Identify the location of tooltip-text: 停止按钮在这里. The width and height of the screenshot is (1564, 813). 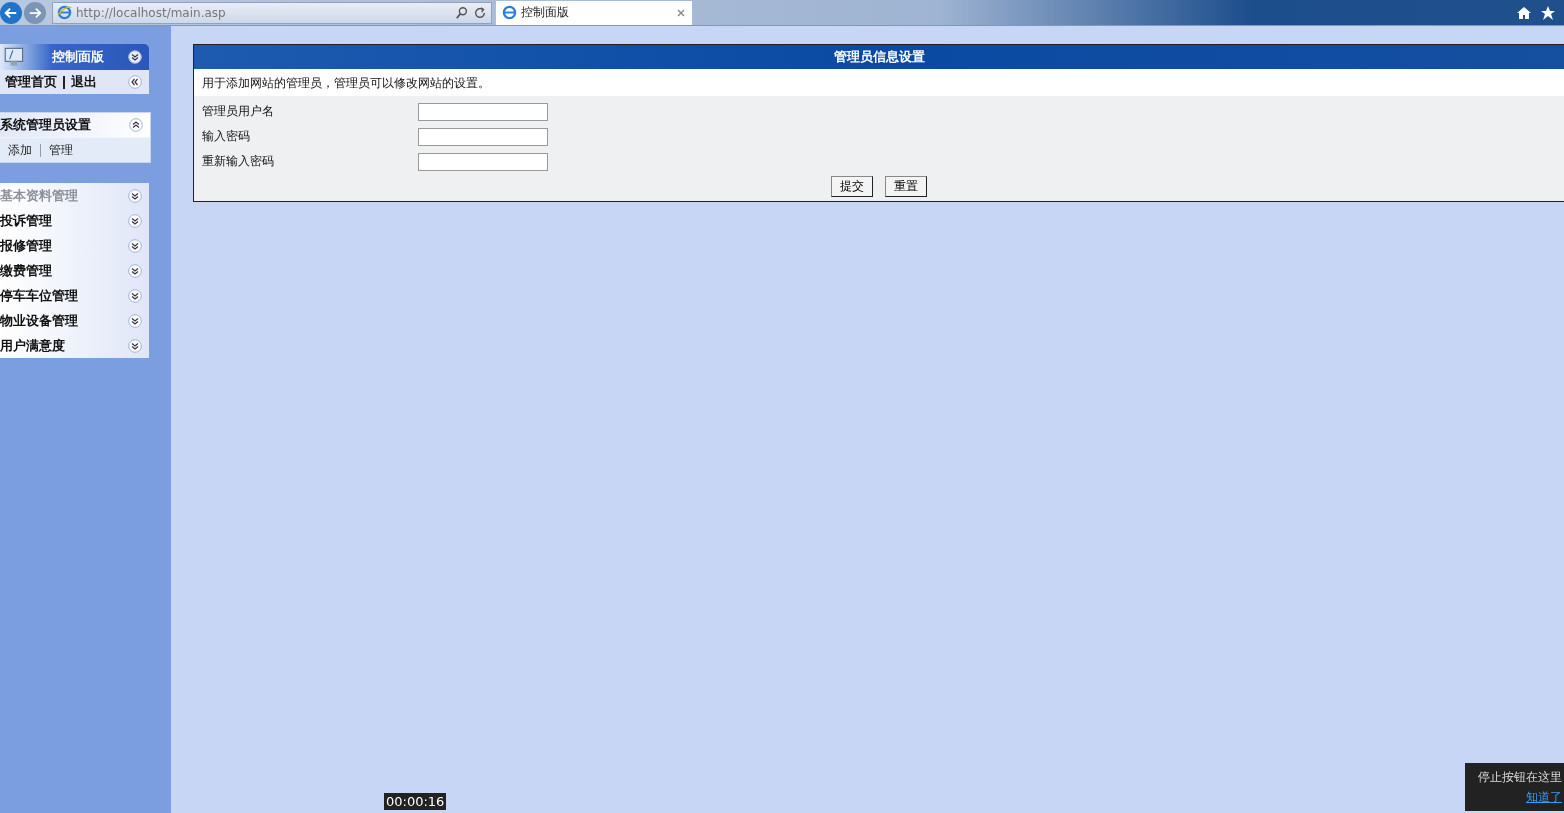
(1520, 777).